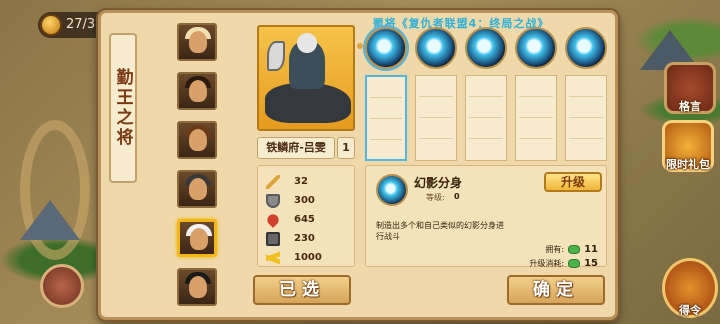 This screenshot has width=720, height=324. I want to click on upgrade-cost: 升级消耗: 15, so click(563, 263).